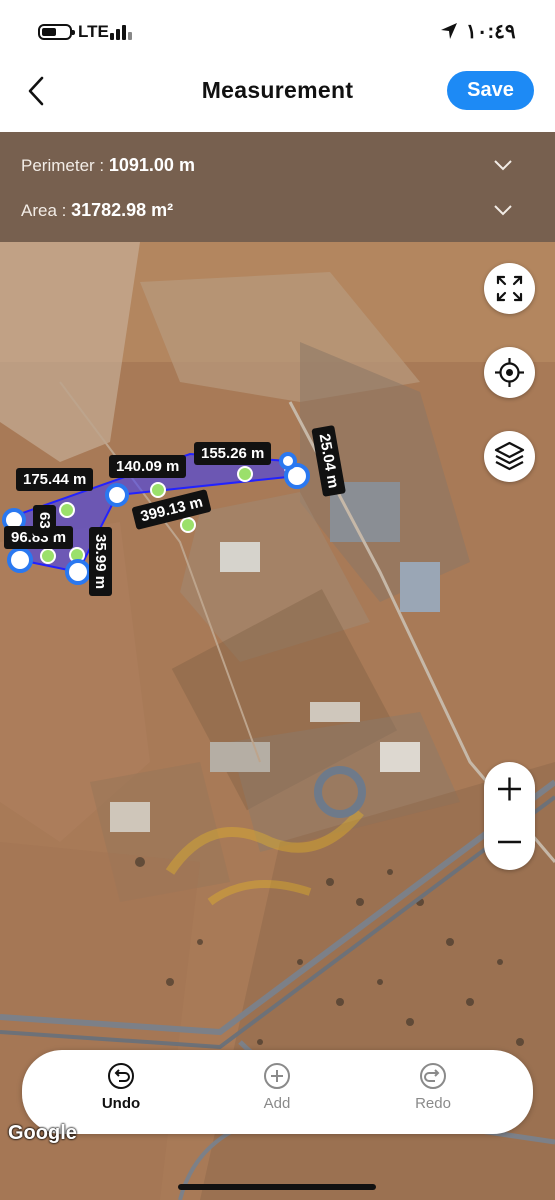 The height and width of the screenshot is (1200, 555). I want to click on home-indicator, so click(277, 1187).